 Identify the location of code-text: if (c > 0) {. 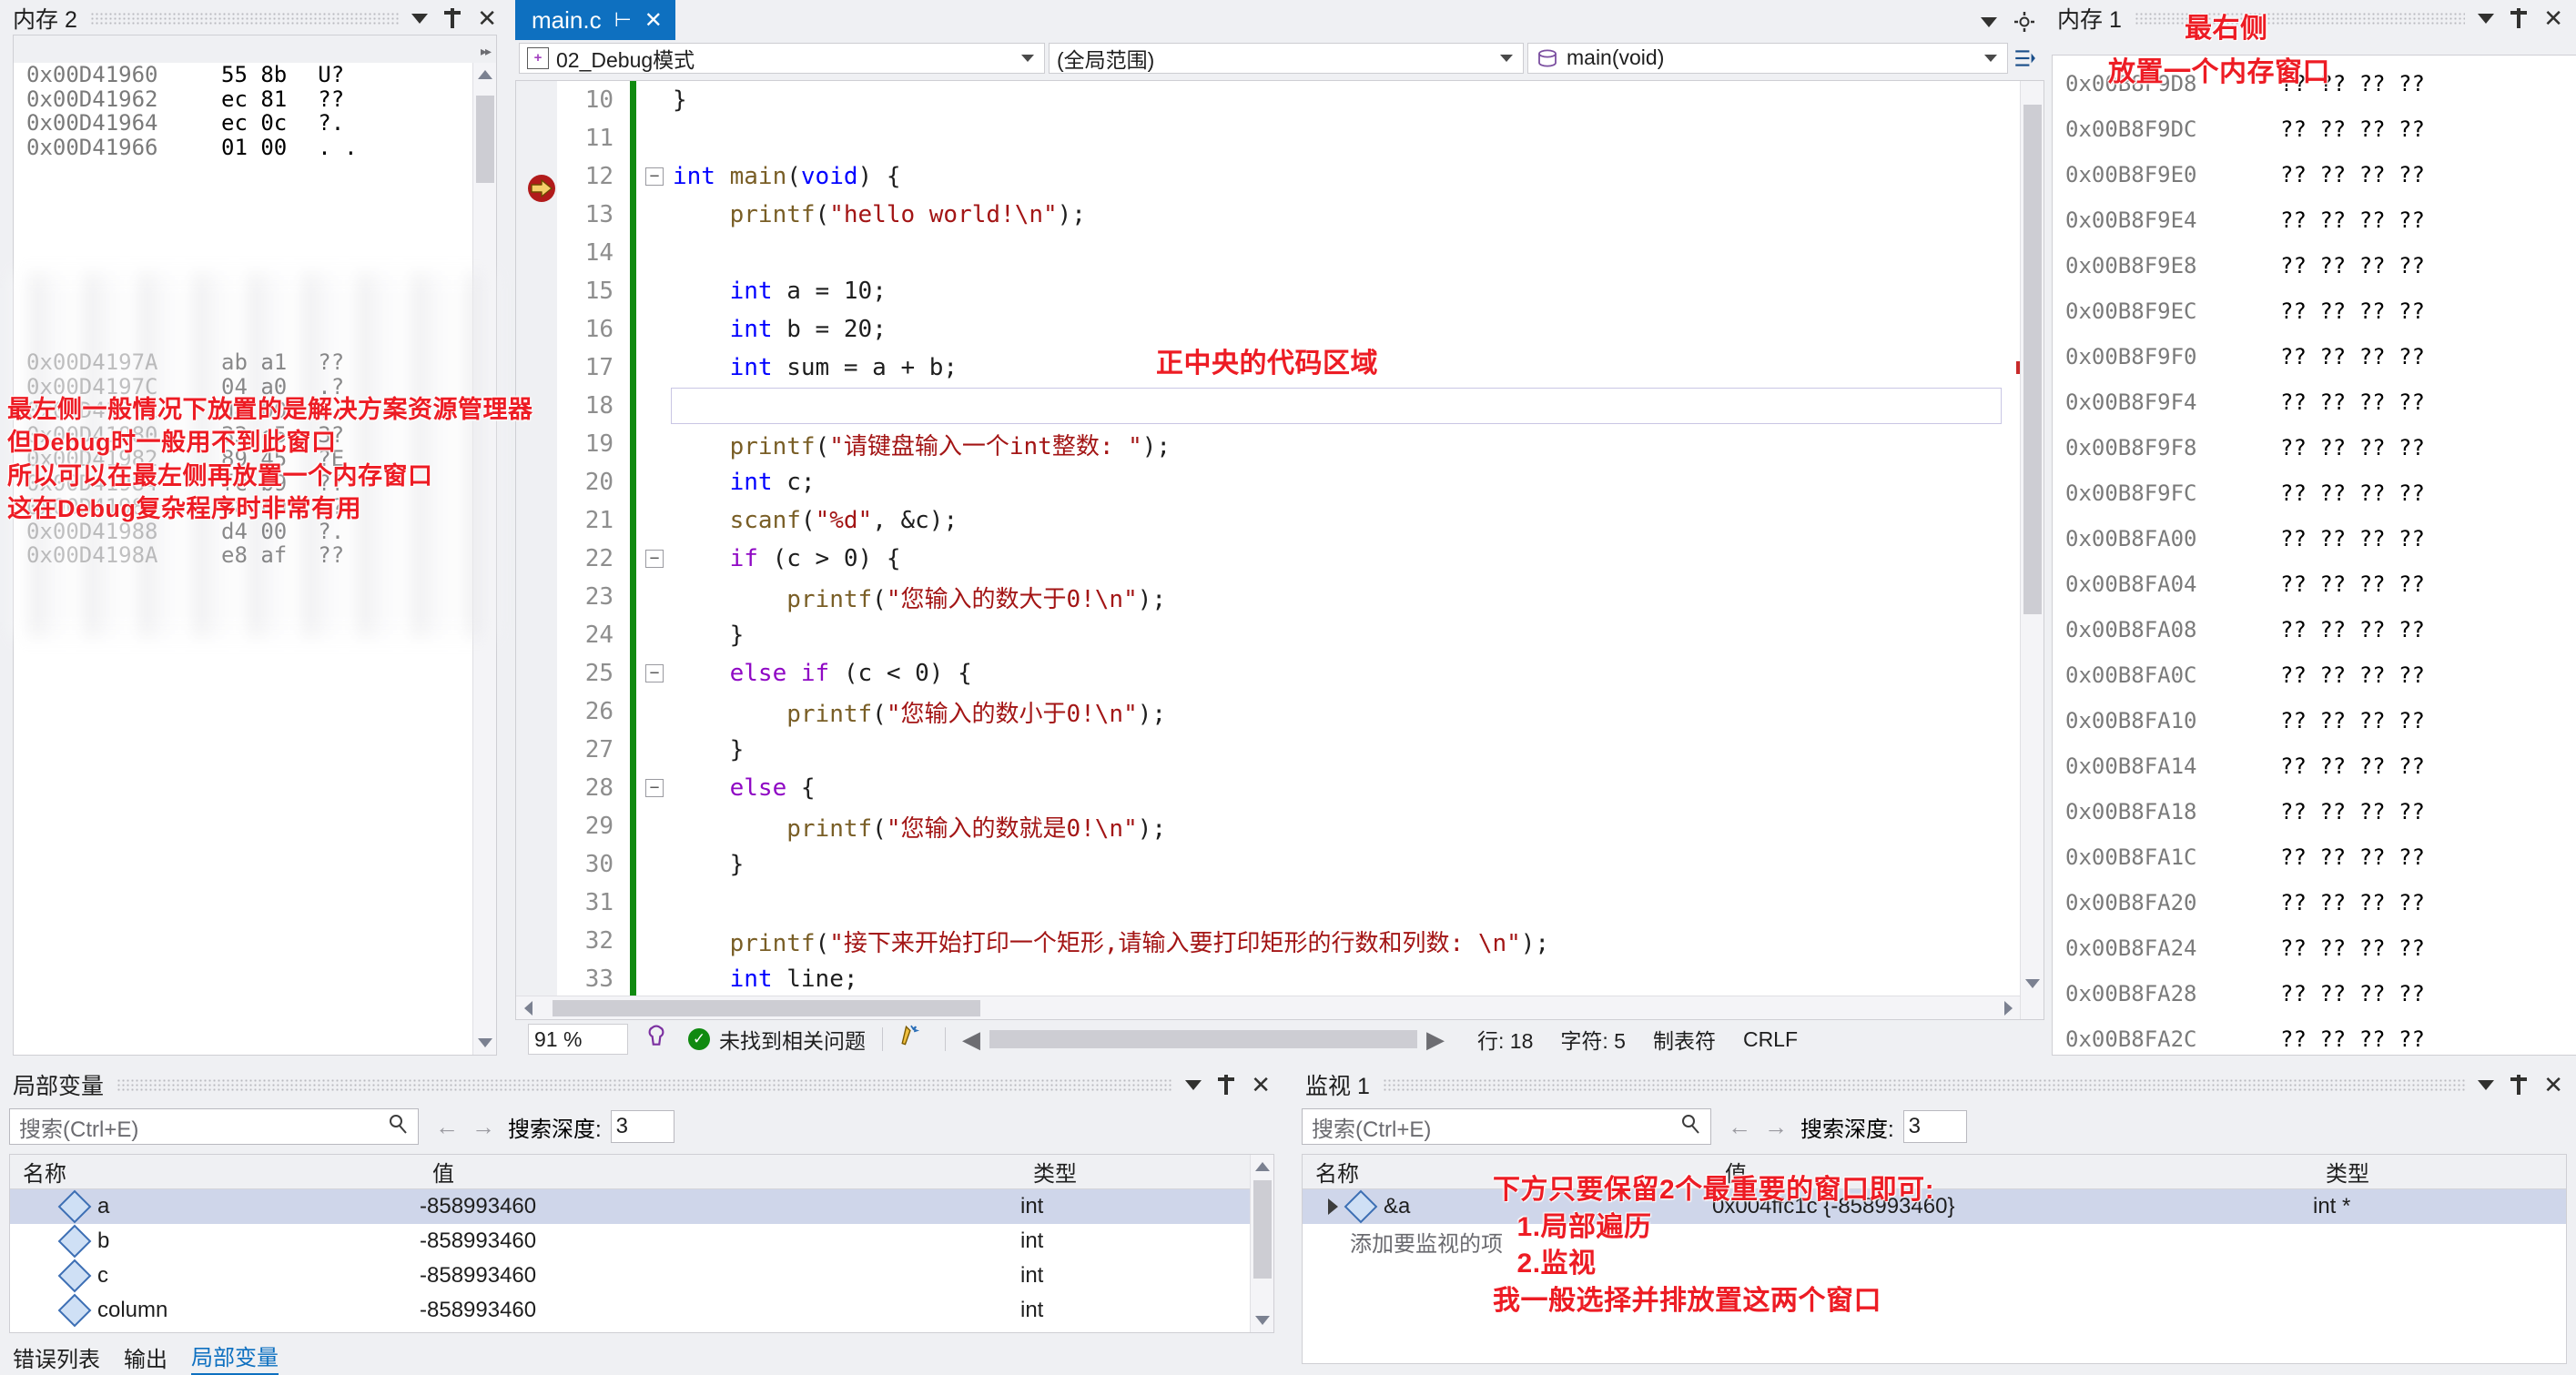
(815, 558).